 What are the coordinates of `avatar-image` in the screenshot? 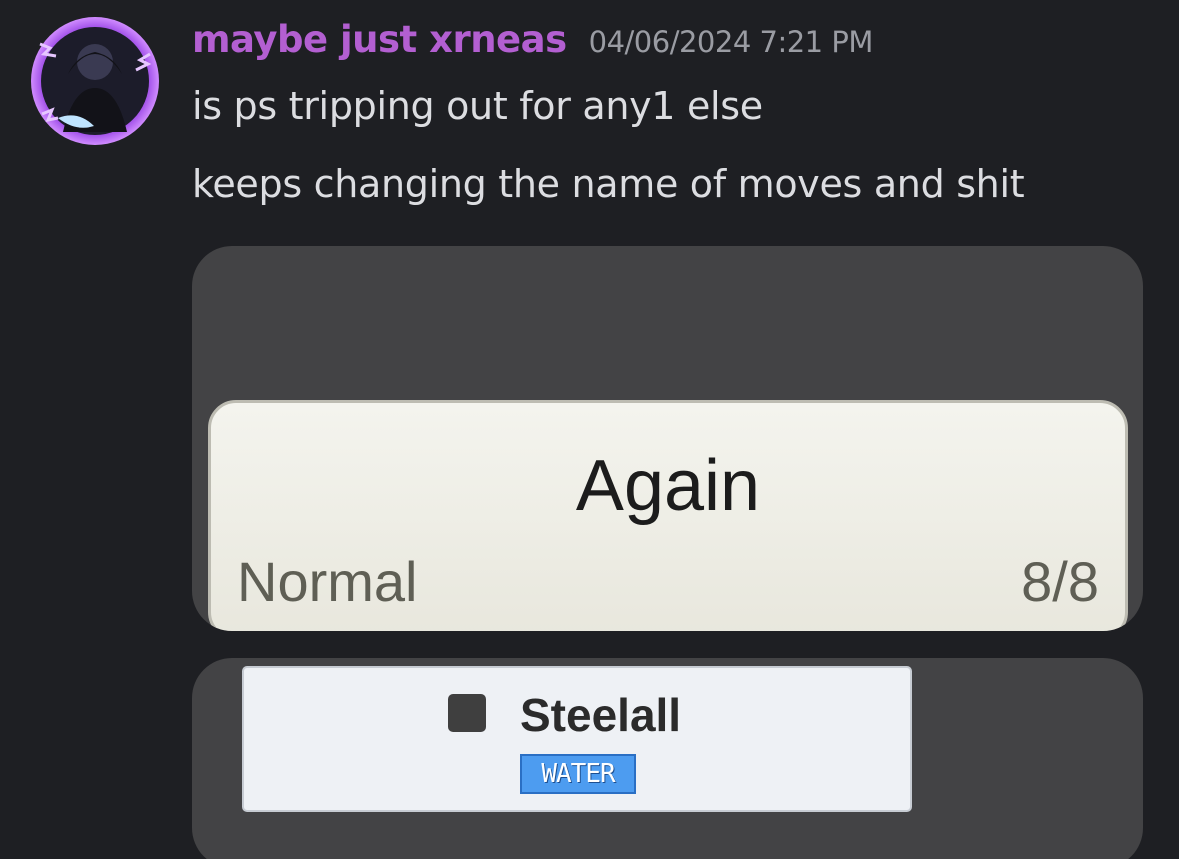 It's located at (95, 81).